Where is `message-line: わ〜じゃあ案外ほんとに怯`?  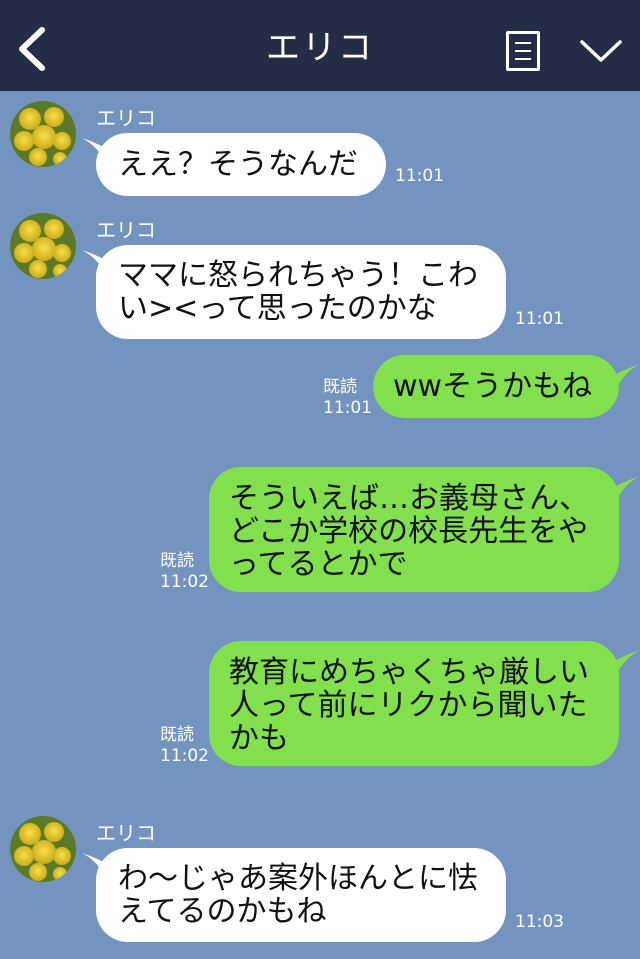 message-line: わ〜じゃあ案外ほんとに怯 is located at coordinates (298, 878).